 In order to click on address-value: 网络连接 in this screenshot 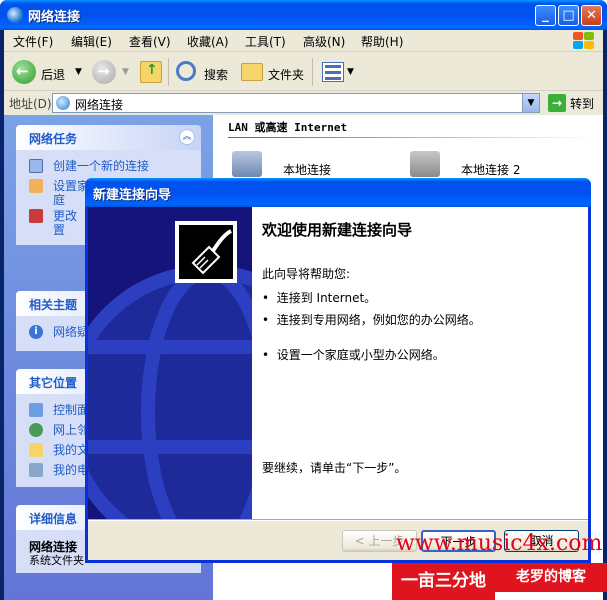, I will do `click(99, 105)`.